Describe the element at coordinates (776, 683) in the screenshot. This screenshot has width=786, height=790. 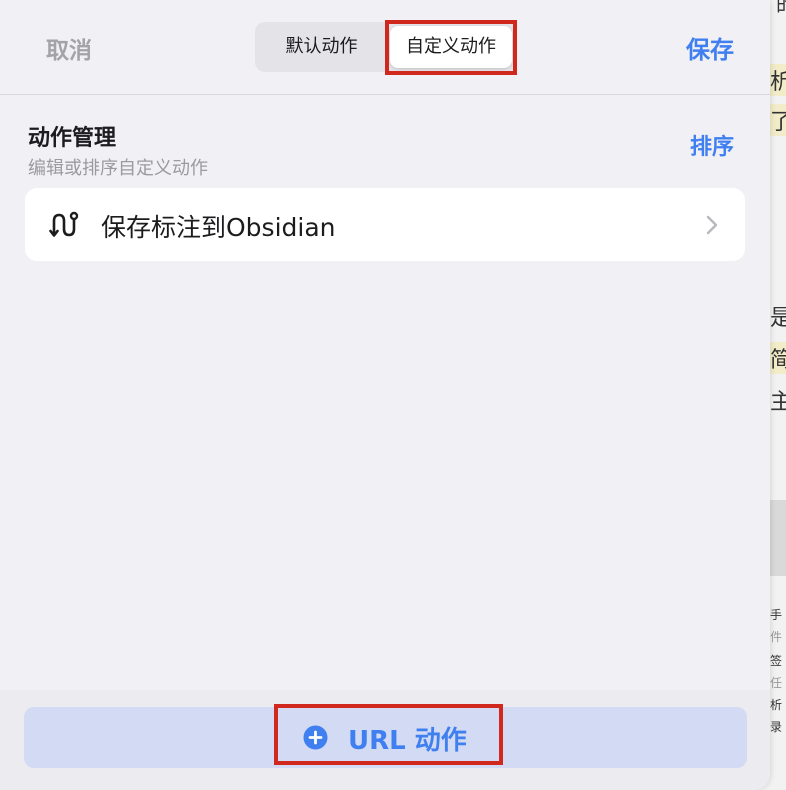
I see `background-text: 任` at that location.